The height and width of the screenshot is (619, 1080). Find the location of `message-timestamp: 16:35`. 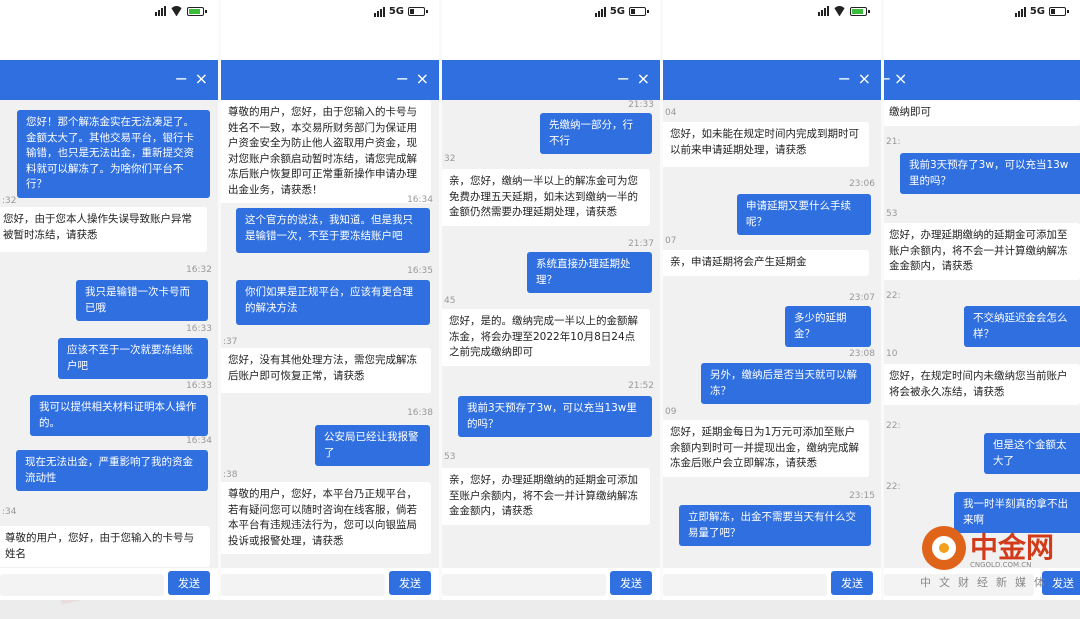

message-timestamp: 16:35 is located at coordinates (420, 271).